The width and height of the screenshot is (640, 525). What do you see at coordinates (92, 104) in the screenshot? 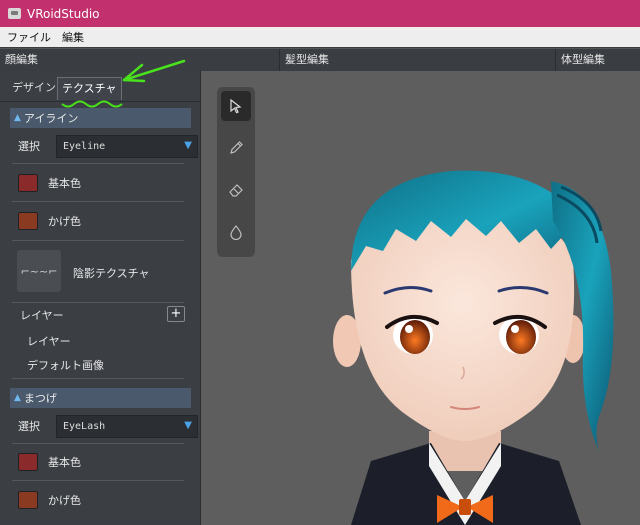
I see `annotation-underline-icon` at bounding box center [92, 104].